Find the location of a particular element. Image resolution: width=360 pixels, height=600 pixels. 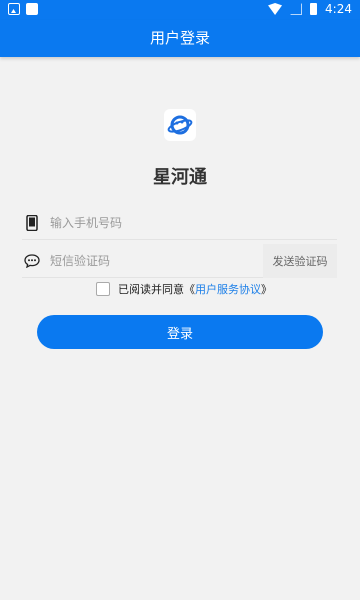

notification-icon is located at coordinates (32, 9).